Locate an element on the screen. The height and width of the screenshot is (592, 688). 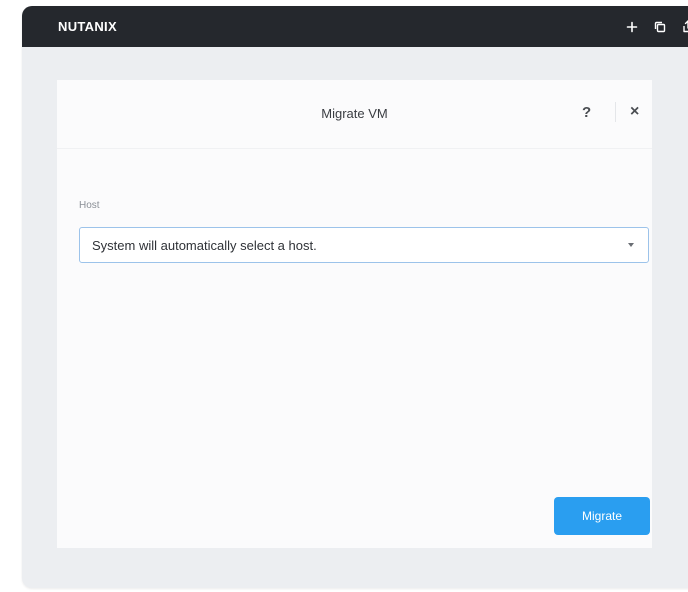
help-button: ? is located at coordinates (586, 112).